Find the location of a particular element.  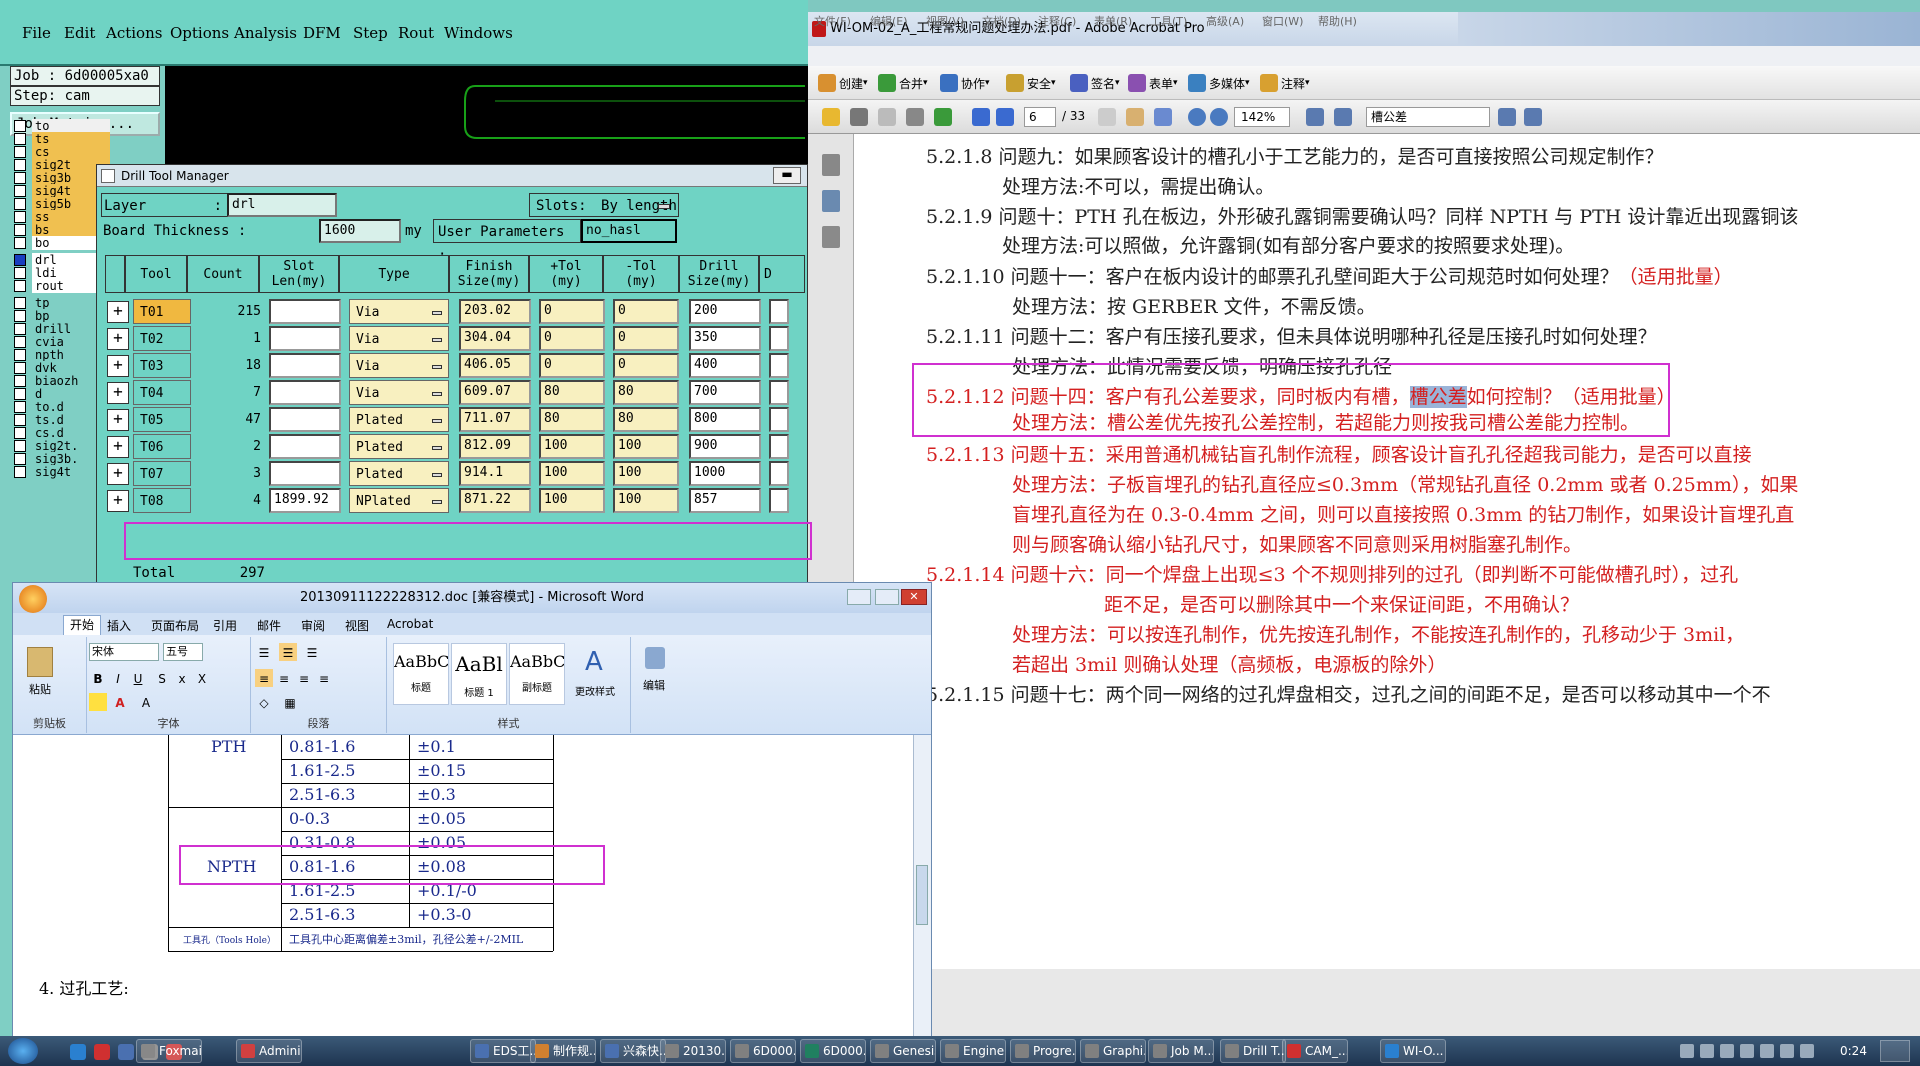

quick-launch-icon is located at coordinates (126, 1052).